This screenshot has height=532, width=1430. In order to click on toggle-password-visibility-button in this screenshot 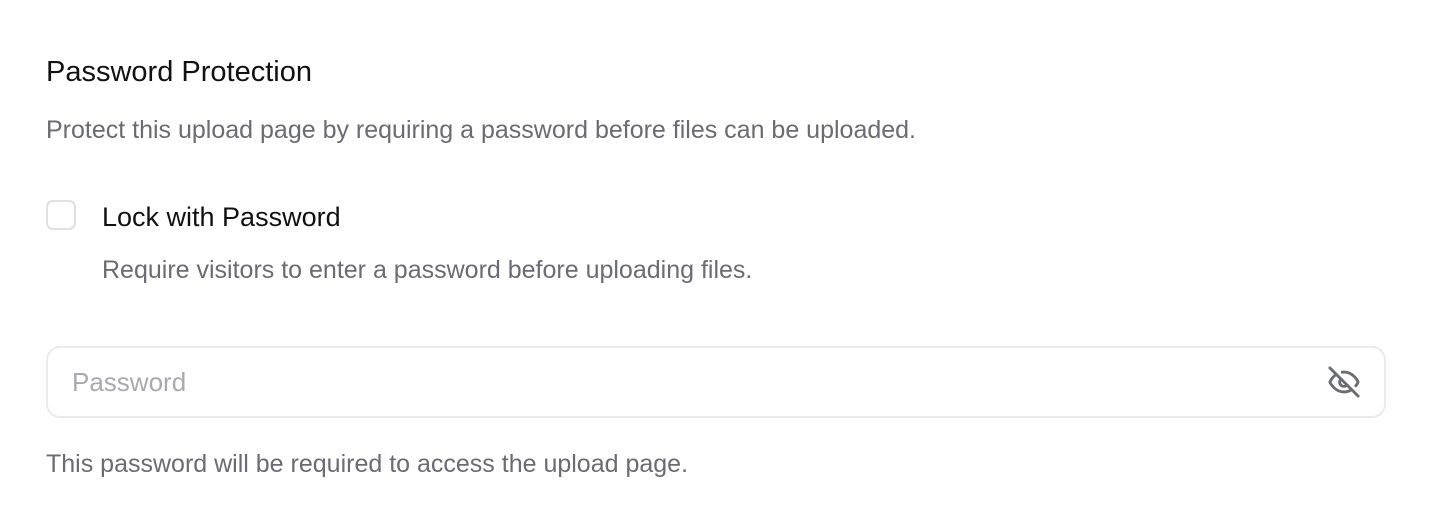, I will do `click(1344, 382)`.